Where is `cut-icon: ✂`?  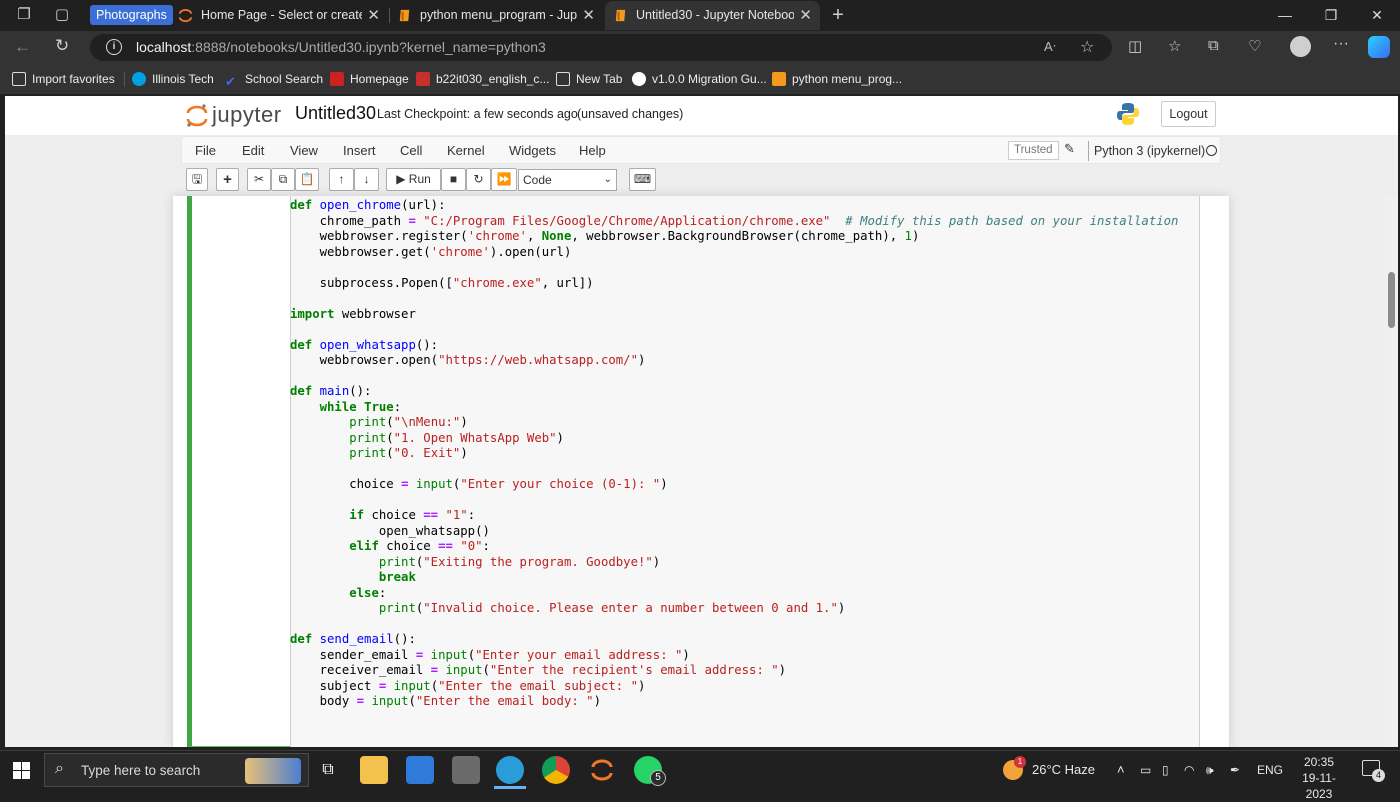 cut-icon: ✂ is located at coordinates (259, 179).